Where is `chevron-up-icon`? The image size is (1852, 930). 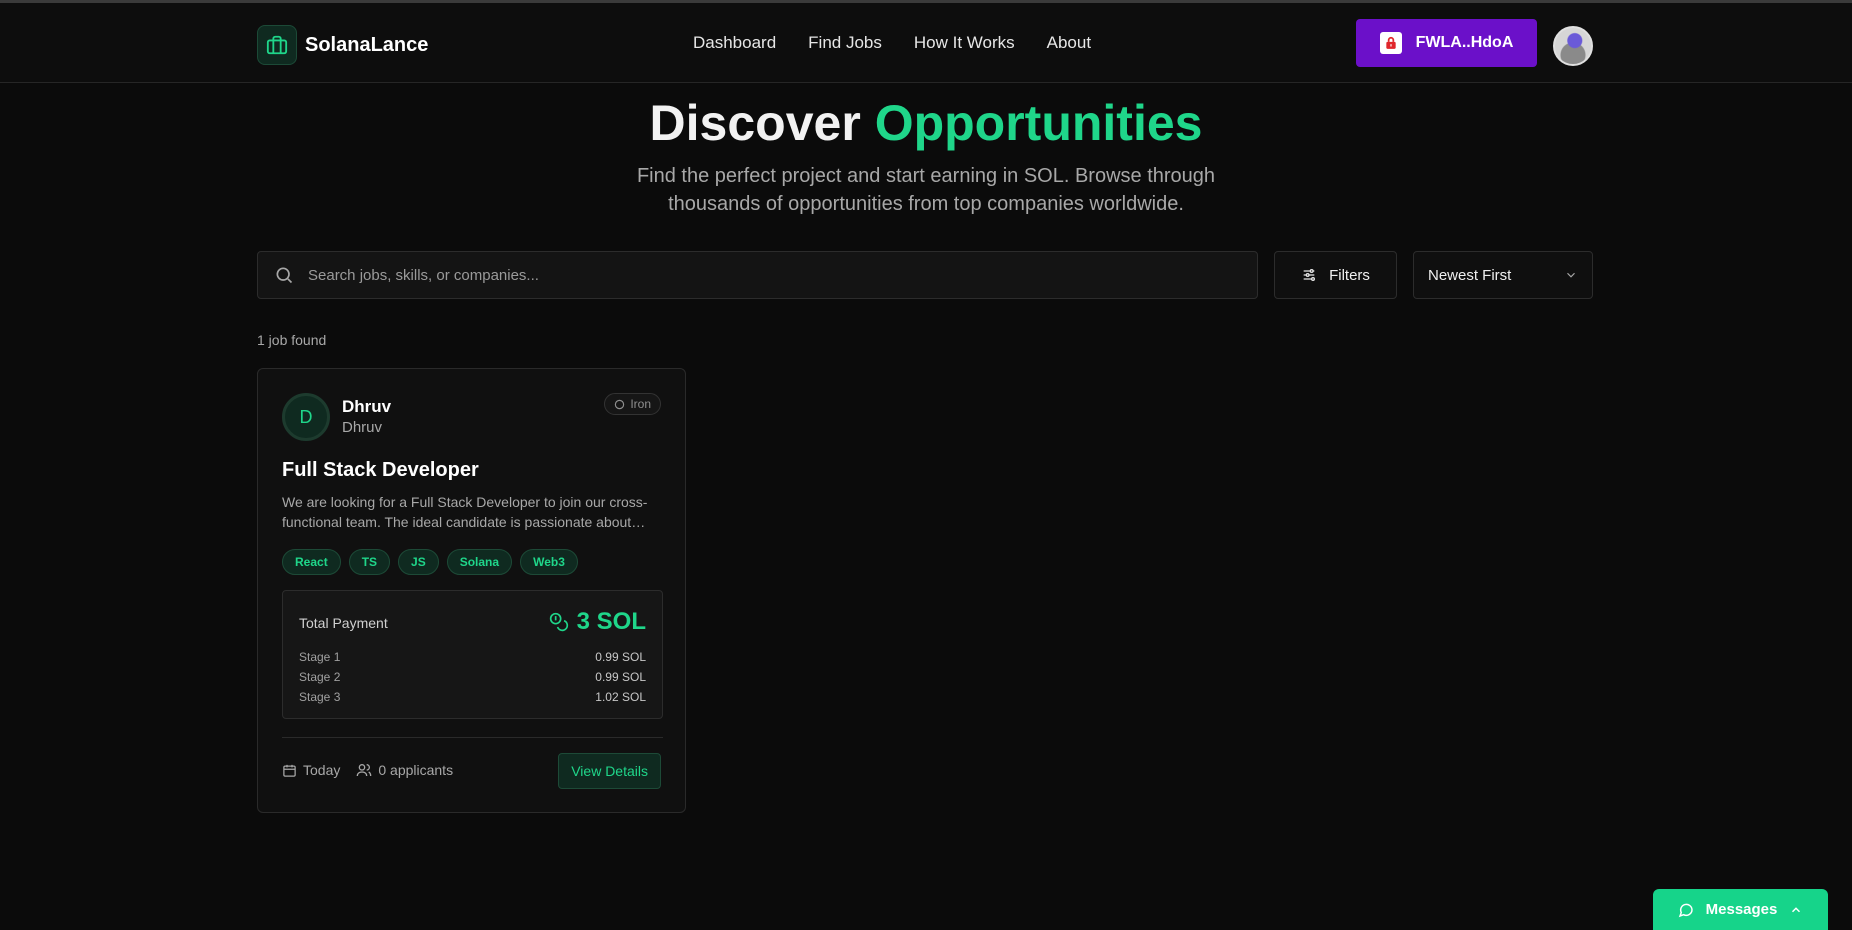
chevron-up-icon is located at coordinates (1796, 909).